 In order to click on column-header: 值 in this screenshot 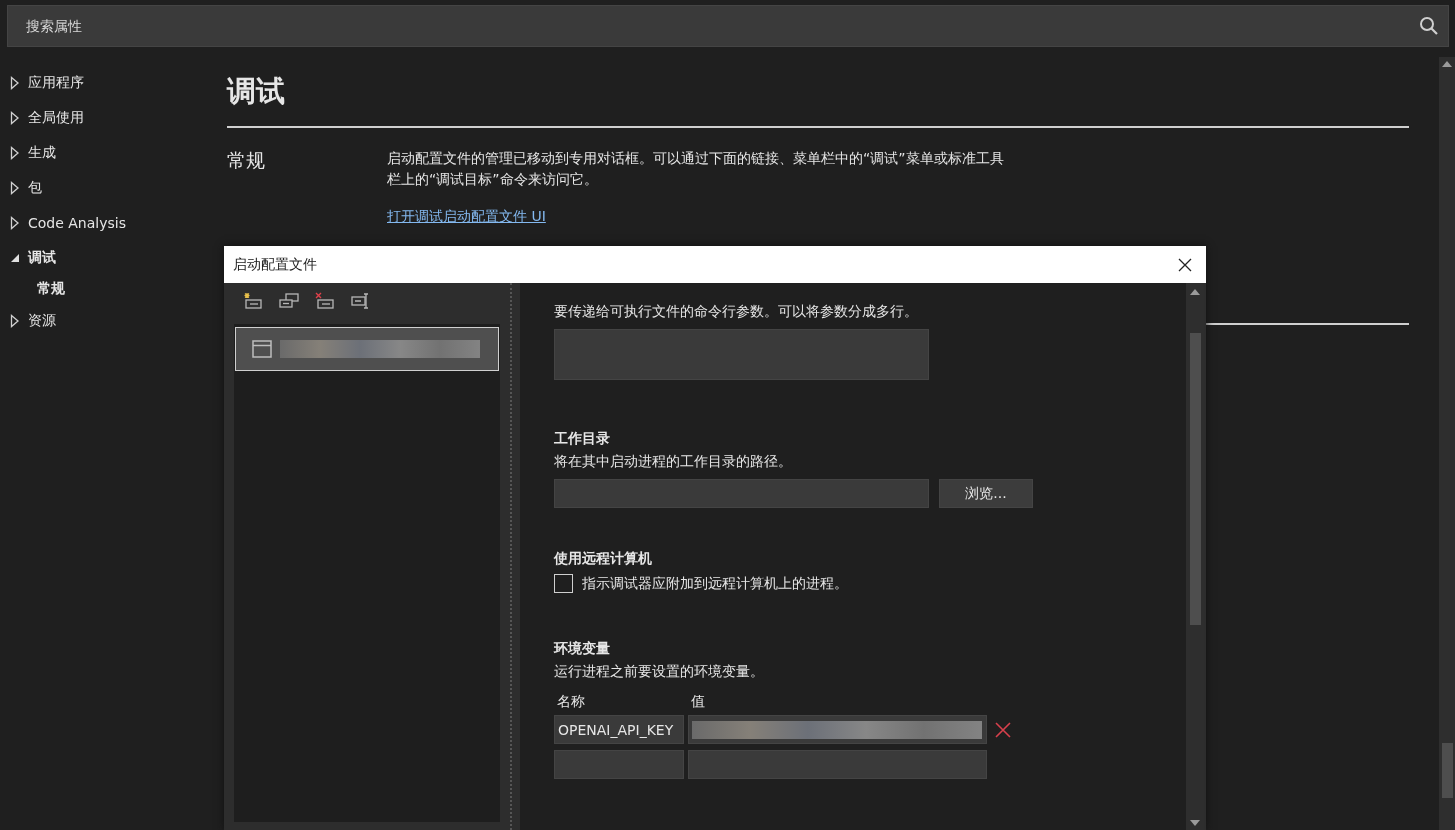, I will do `click(698, 701)`.